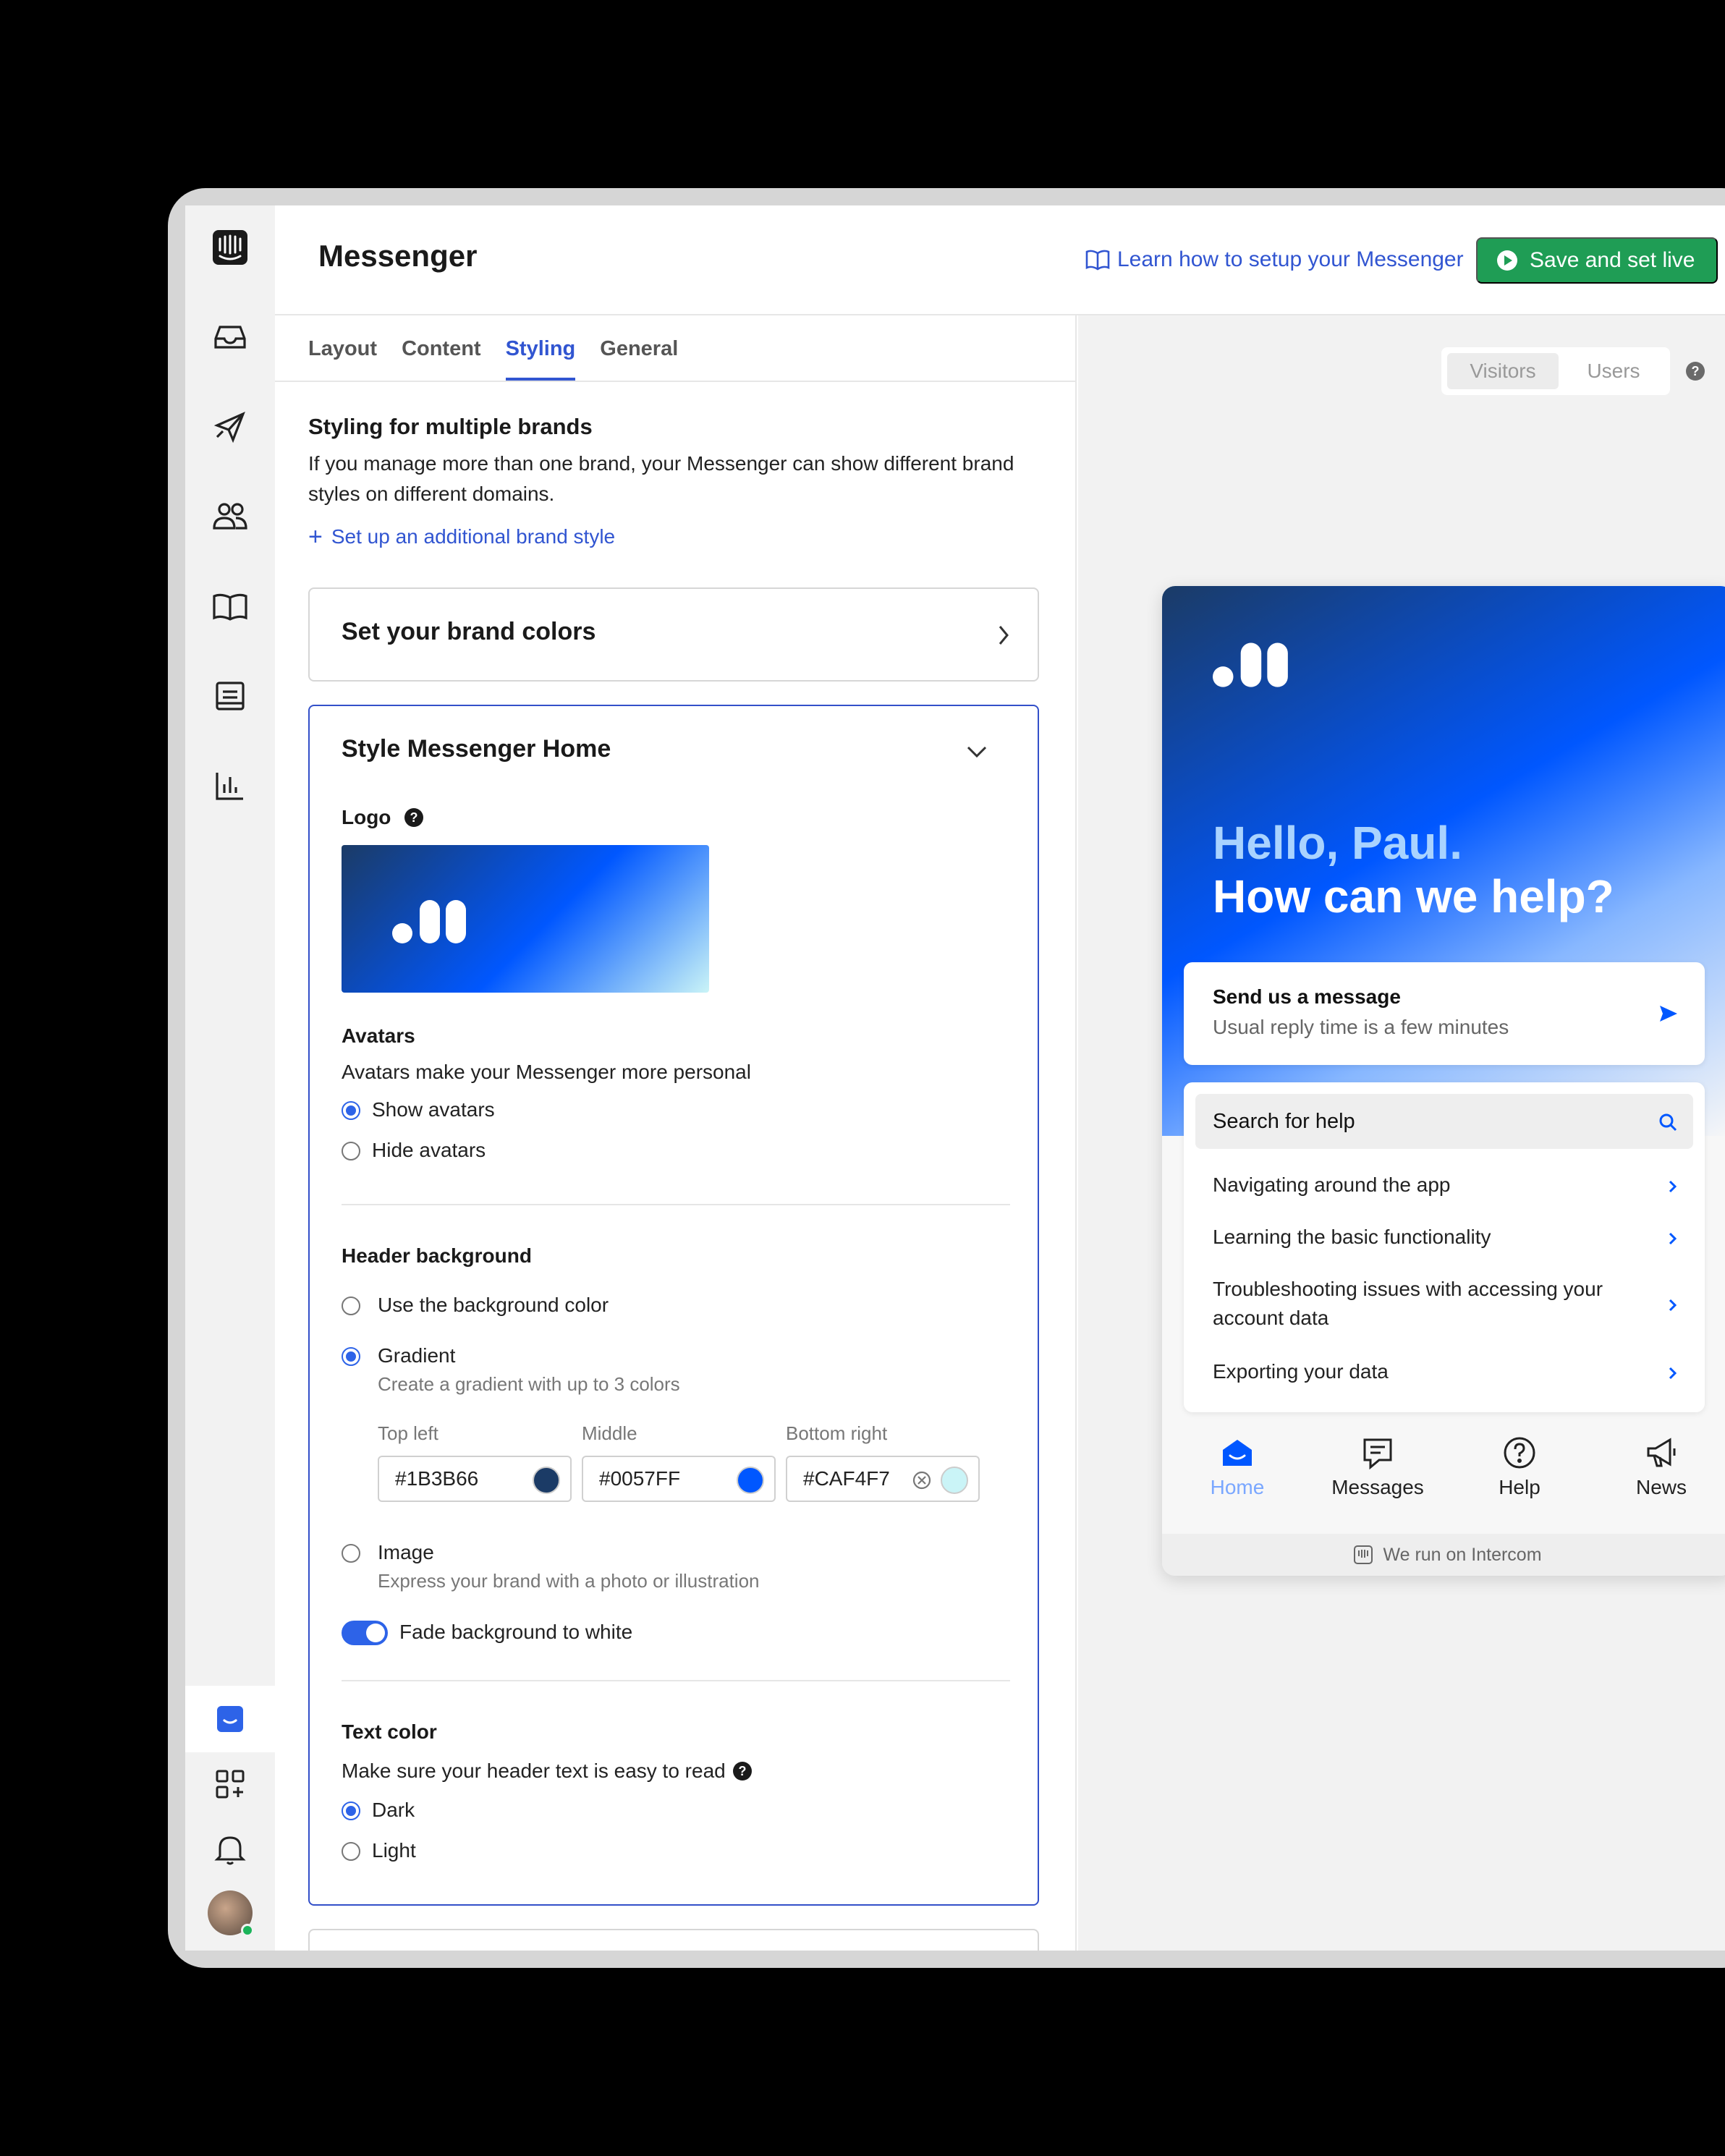 The height and width of the screenshot is (2156, 1725). What do you see at coordinates (954, 1480) in the screenshot?
I see `bottom-right-swatch` at bounding box center [954, 1480].